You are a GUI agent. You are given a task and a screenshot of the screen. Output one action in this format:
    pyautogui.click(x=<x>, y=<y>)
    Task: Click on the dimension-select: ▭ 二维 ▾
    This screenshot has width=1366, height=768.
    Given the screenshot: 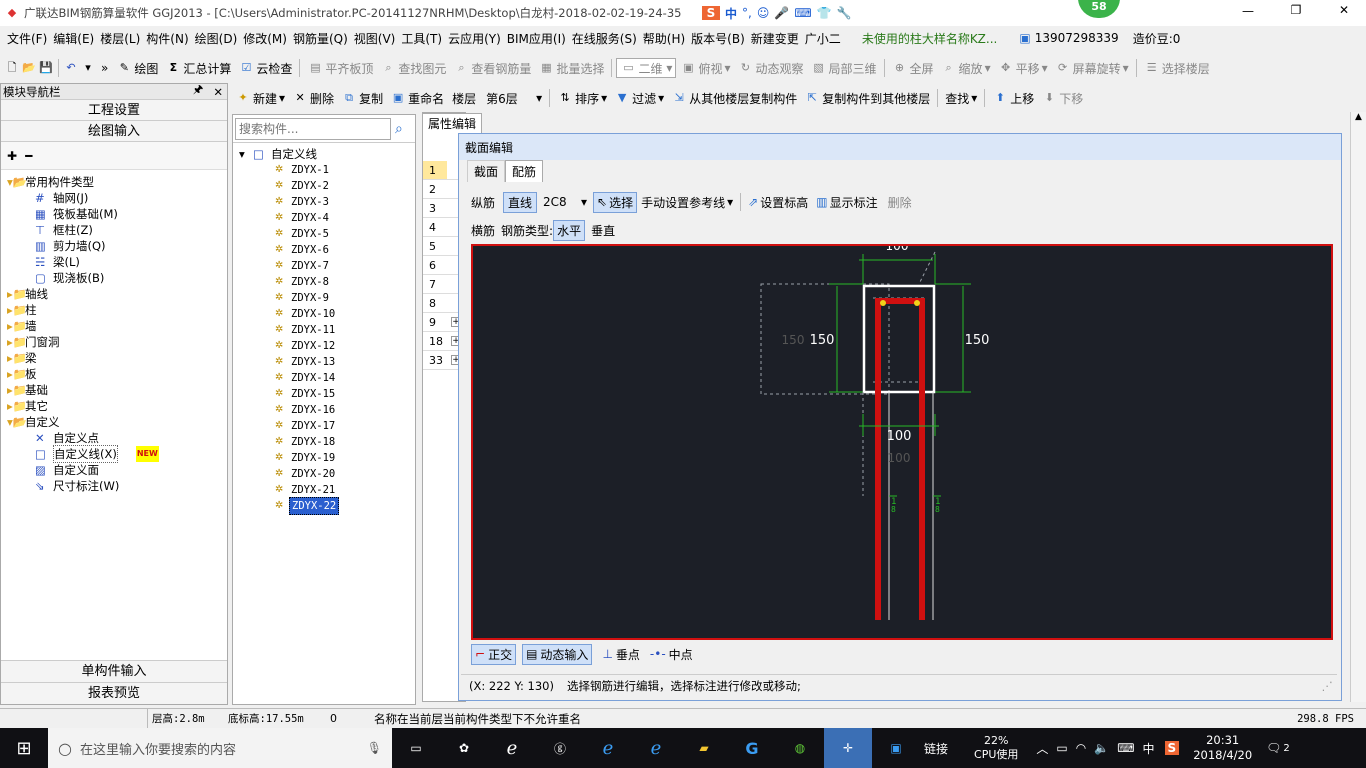 What is the action you would take?
    pyautogui.click(x=646, y=68)
    